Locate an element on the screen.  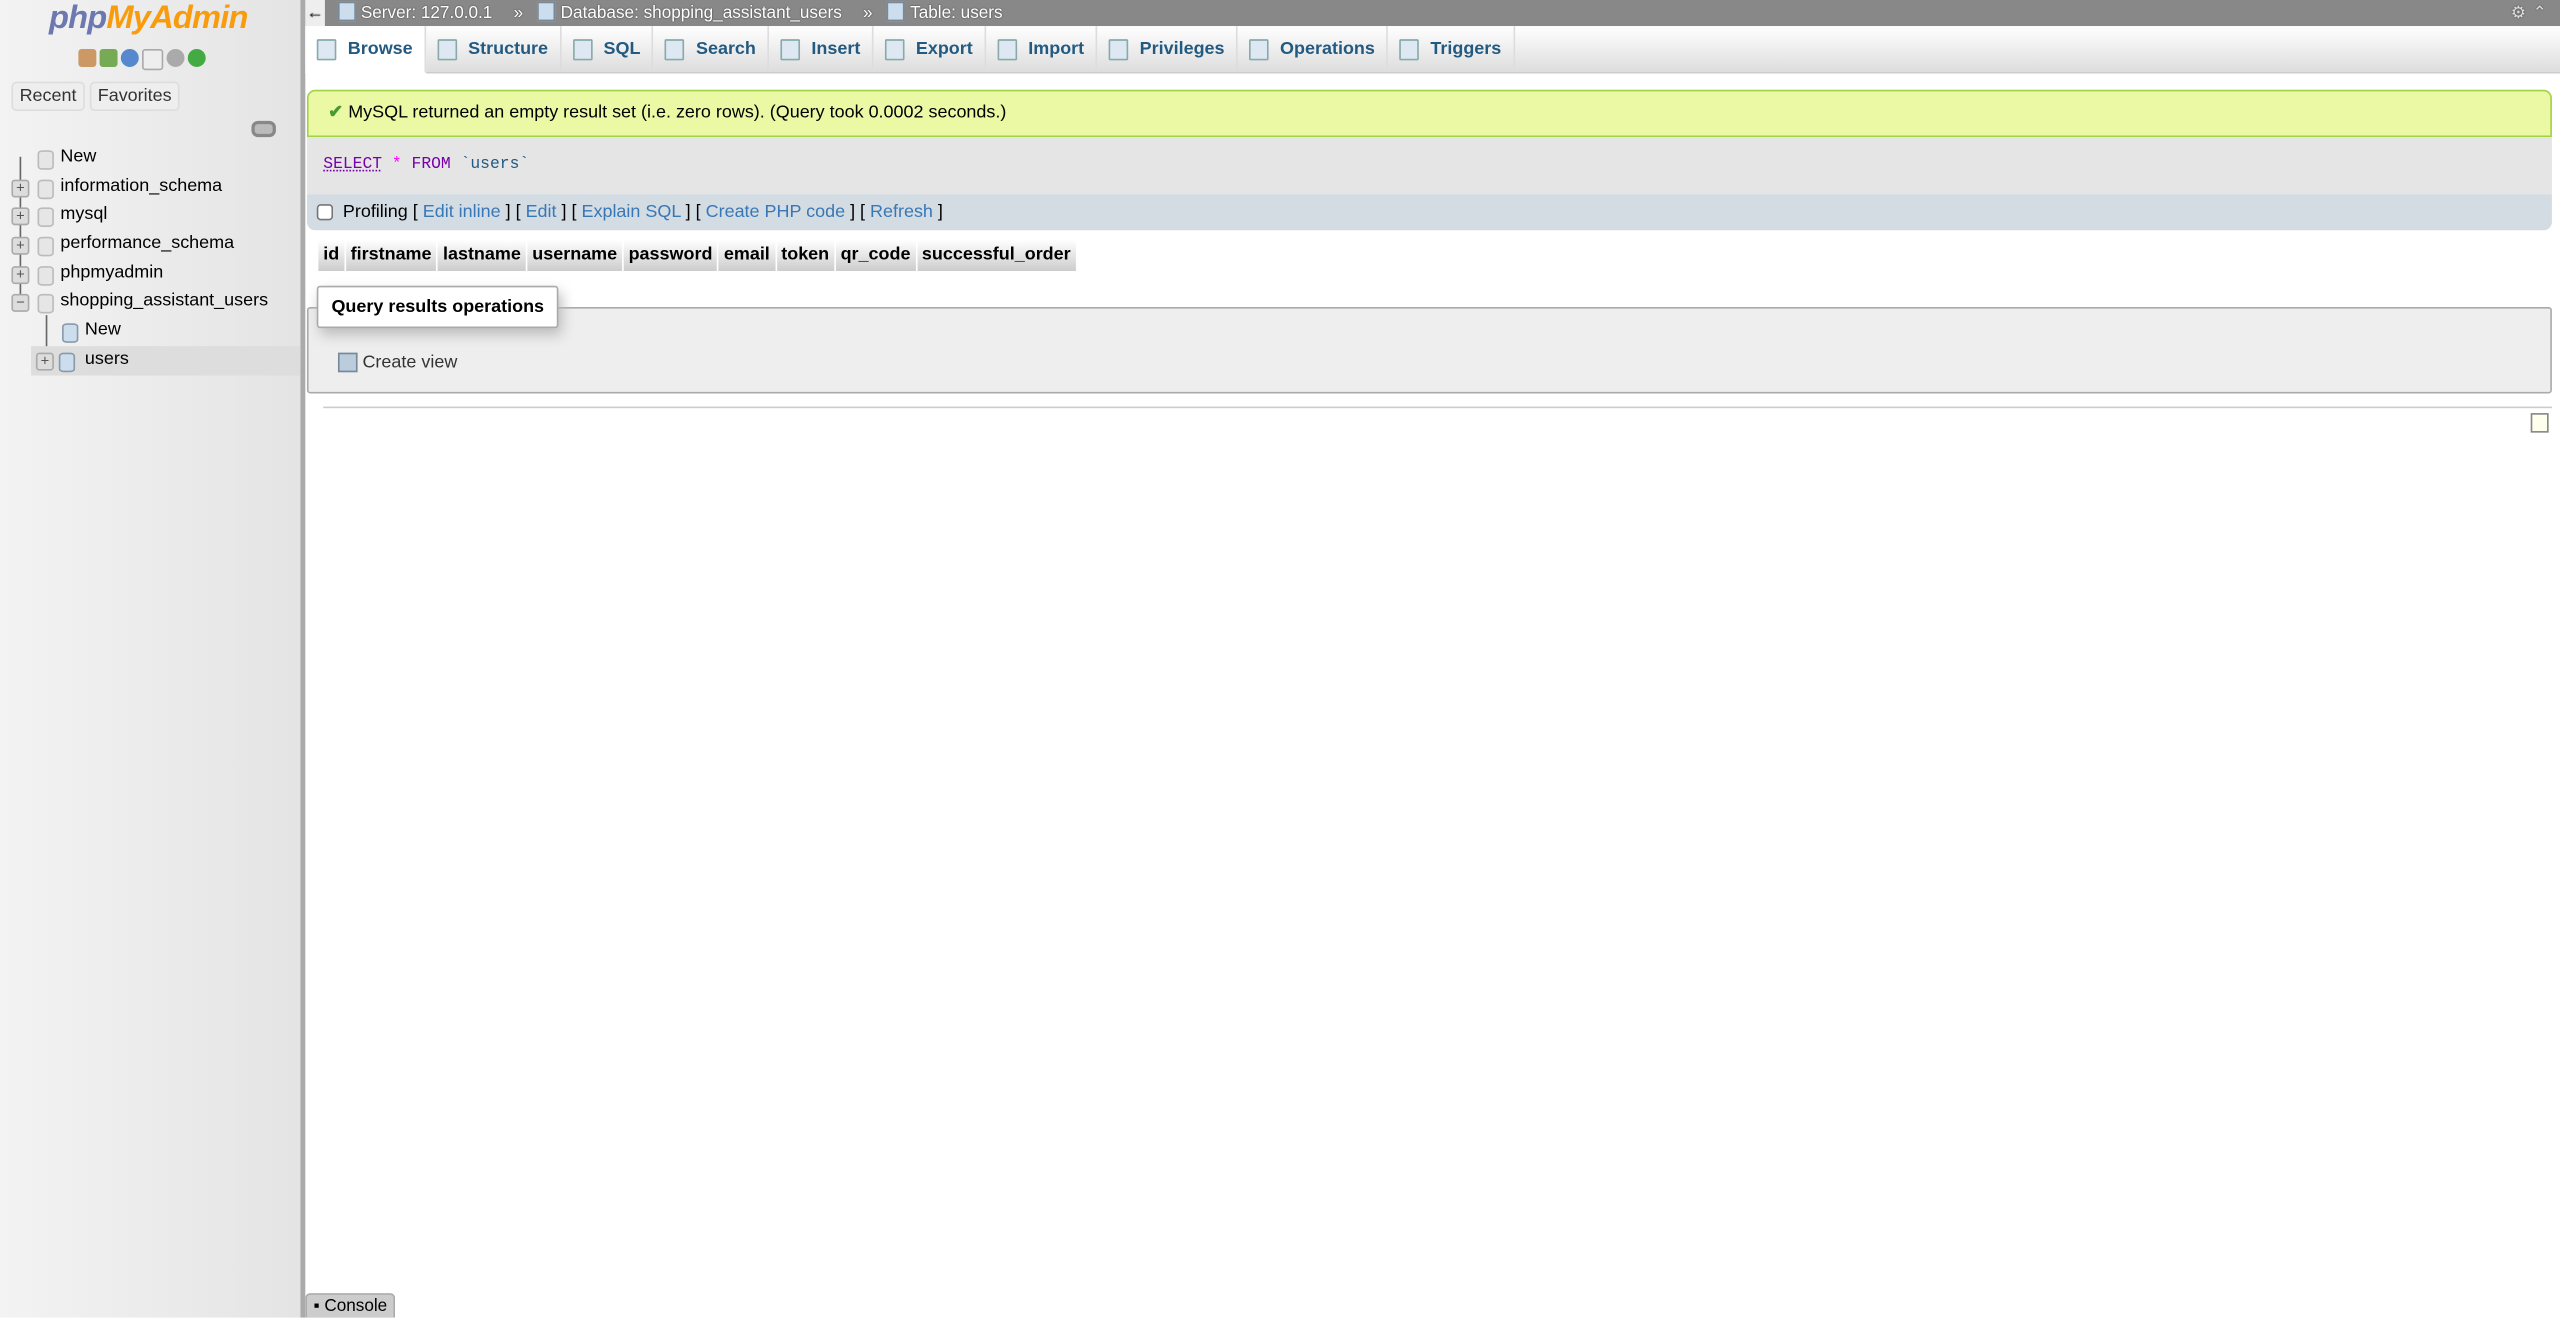
export-icon is located at coordinates (894, 49).